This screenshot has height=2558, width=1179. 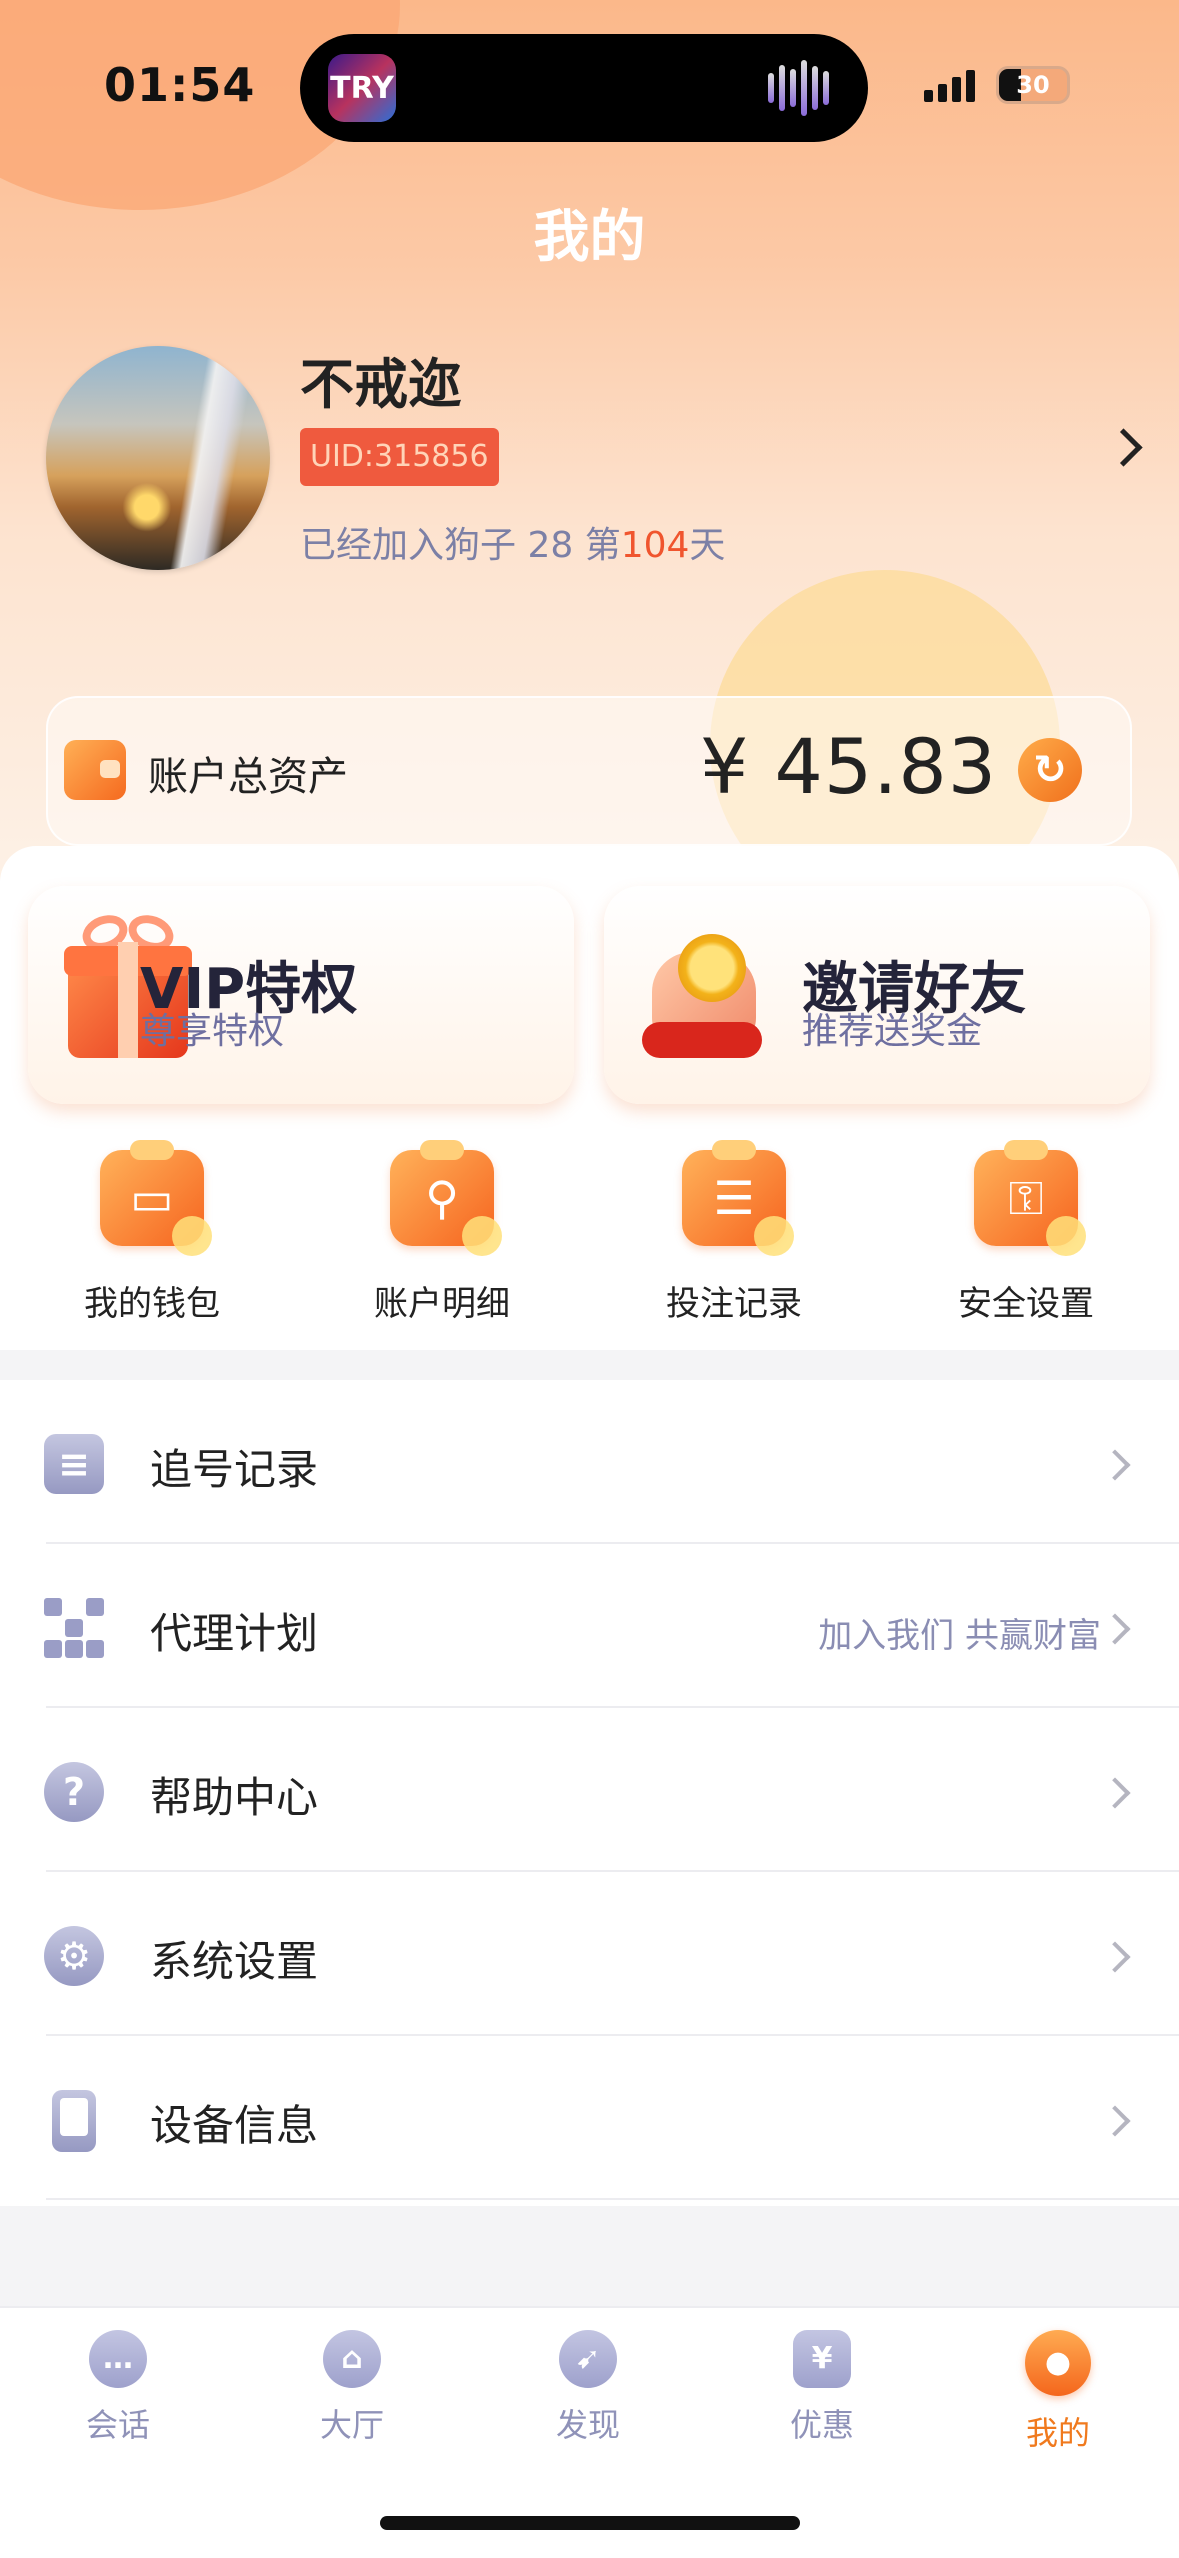 I want to click on menu-item-device-info: 设备信息, so click(x=589, y=2118).